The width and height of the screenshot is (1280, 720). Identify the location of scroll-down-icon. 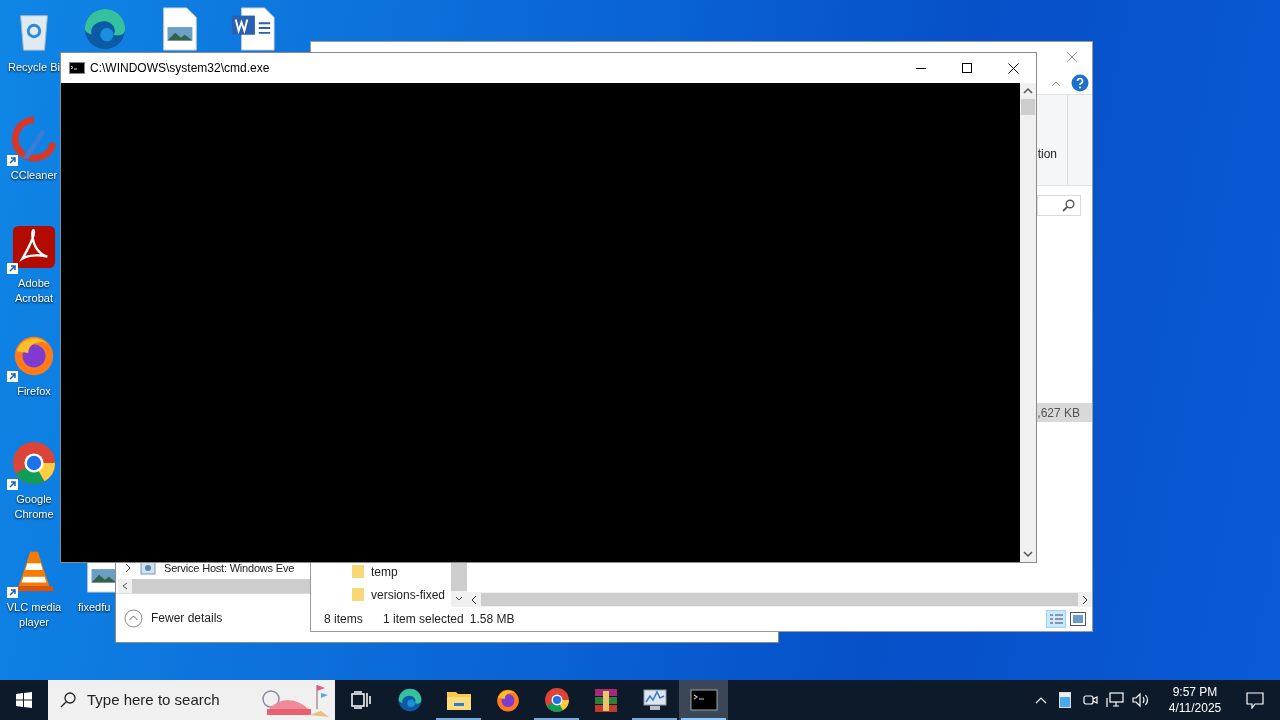
(459, 599).